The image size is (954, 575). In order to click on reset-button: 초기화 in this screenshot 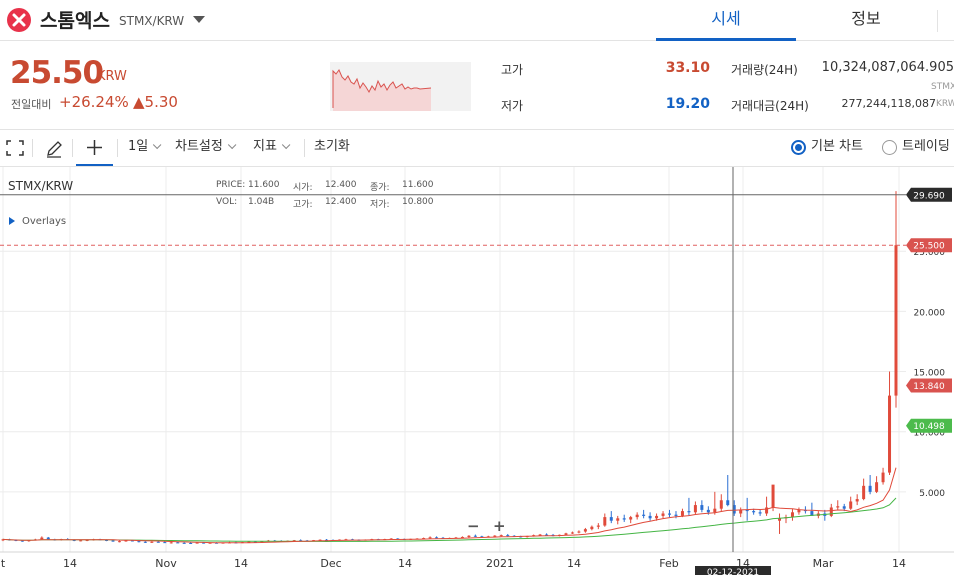, I will do `click(332, 148)`.